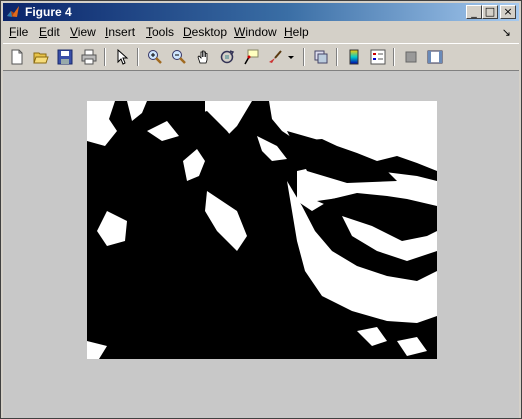 This screenshot has height=419, width=522. What do you see at coordinates (291, 57) in the screenshot?
I see `dropdown-icon` at bounding box center [291, 57].